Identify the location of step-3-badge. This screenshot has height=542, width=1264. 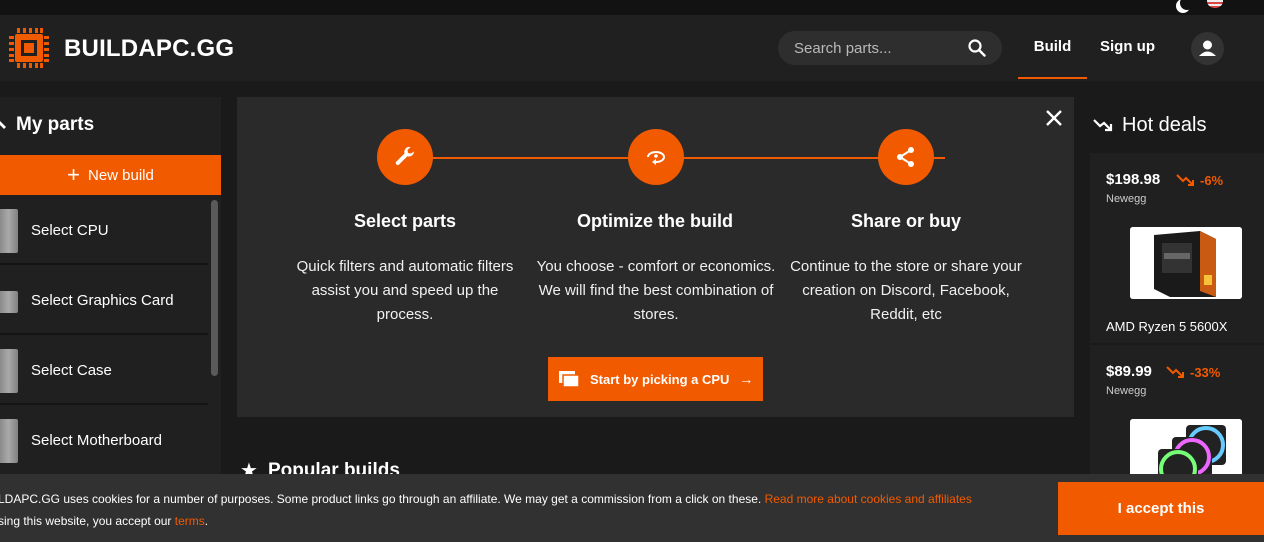
(906, 157).